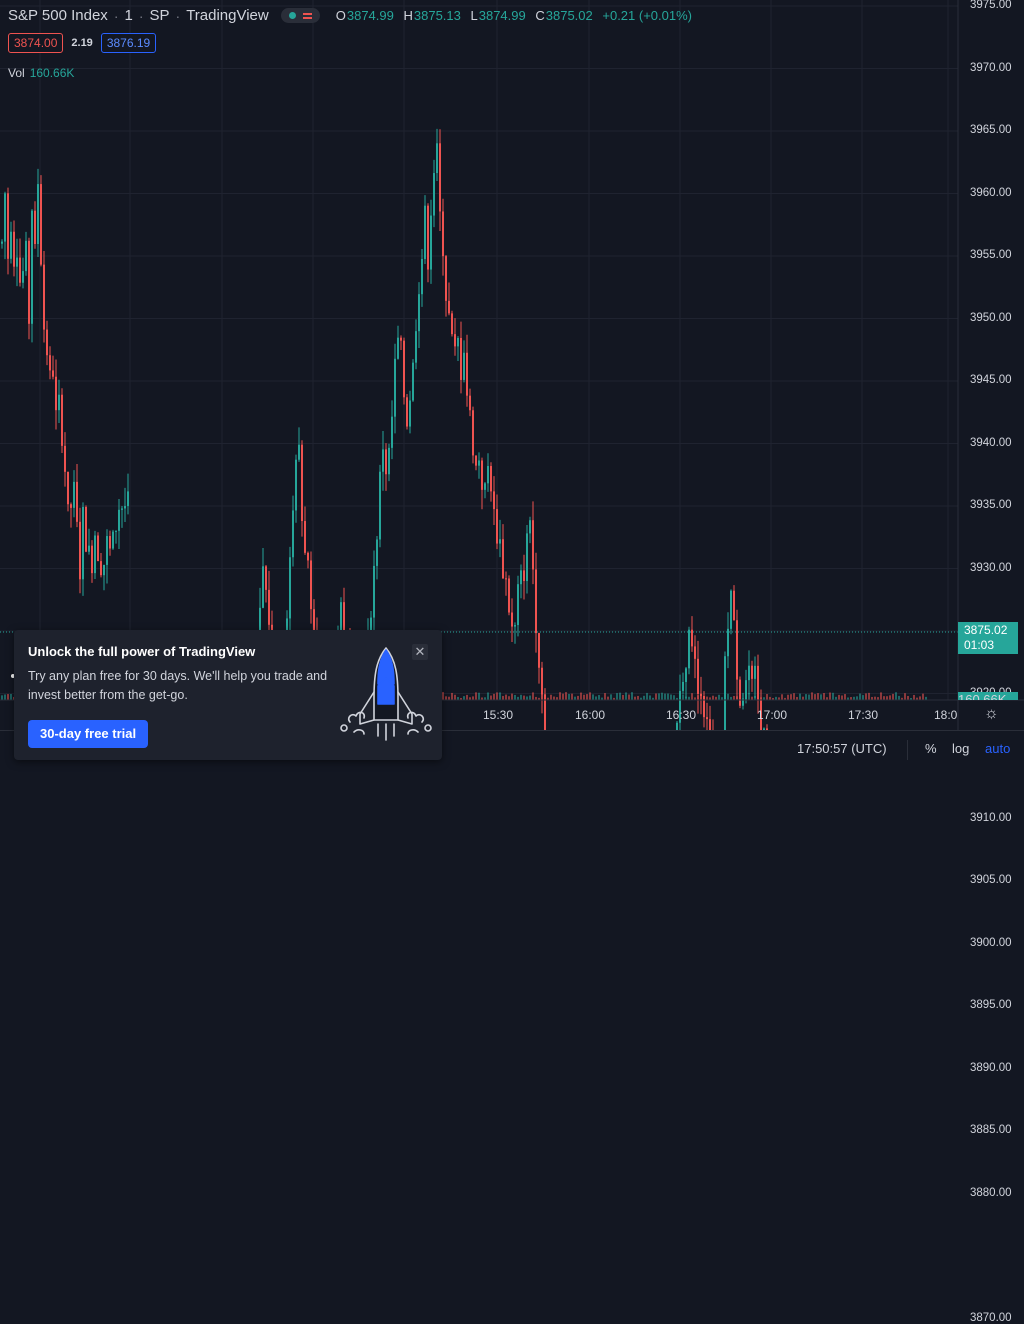  I want to click on ask-price-box: 3876.19, so click(128, 43).